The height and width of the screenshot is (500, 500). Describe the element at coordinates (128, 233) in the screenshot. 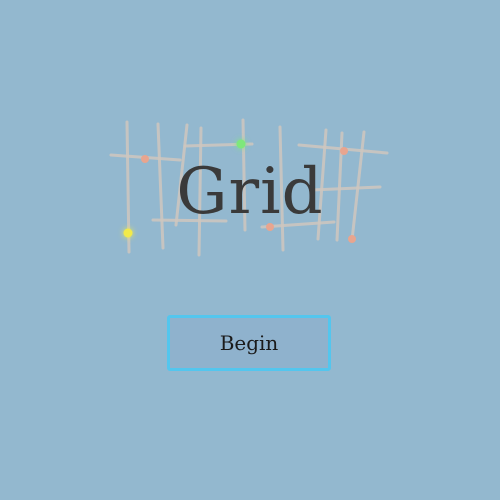

I see `yellow-node` at that location.